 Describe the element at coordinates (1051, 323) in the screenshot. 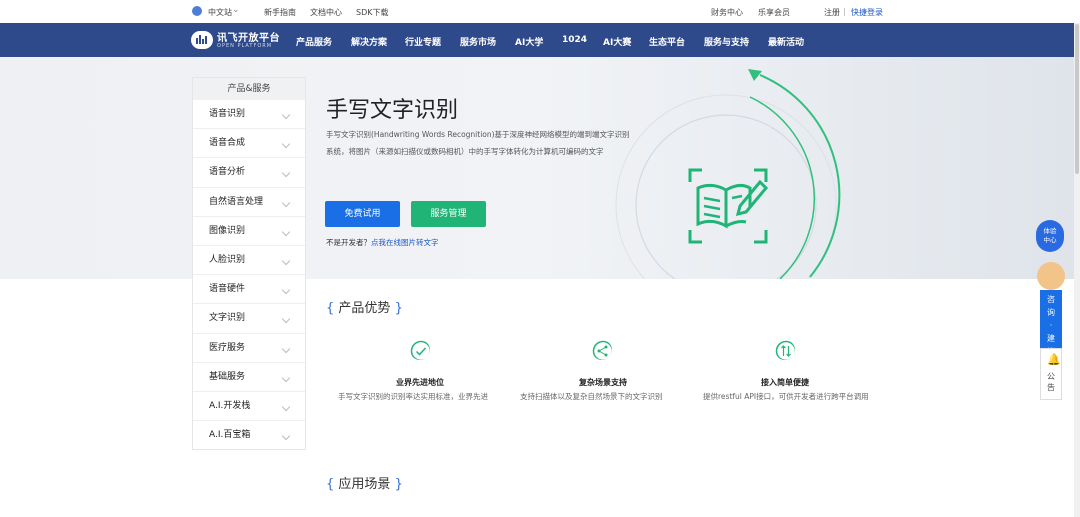

I see `consult-suggest-button: 咨询·建议` at that location.